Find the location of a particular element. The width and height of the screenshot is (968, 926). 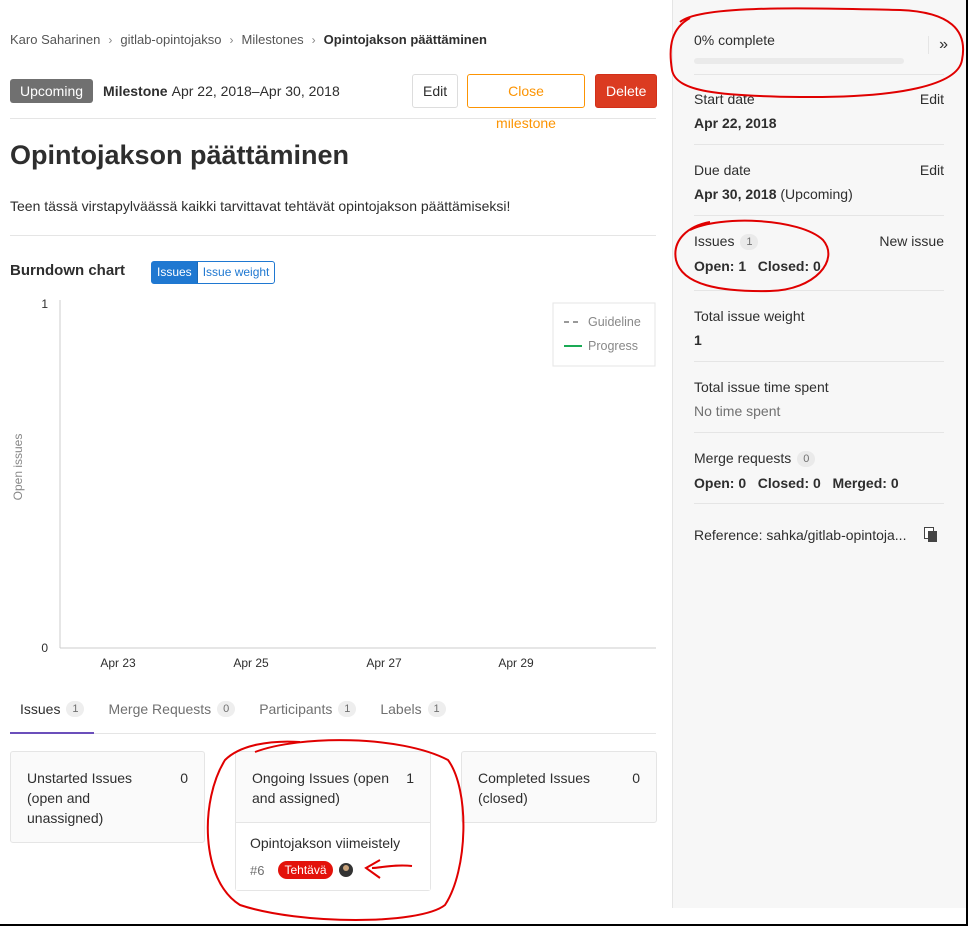

progress-section: 0% complete is located at coordinates (819, 48).